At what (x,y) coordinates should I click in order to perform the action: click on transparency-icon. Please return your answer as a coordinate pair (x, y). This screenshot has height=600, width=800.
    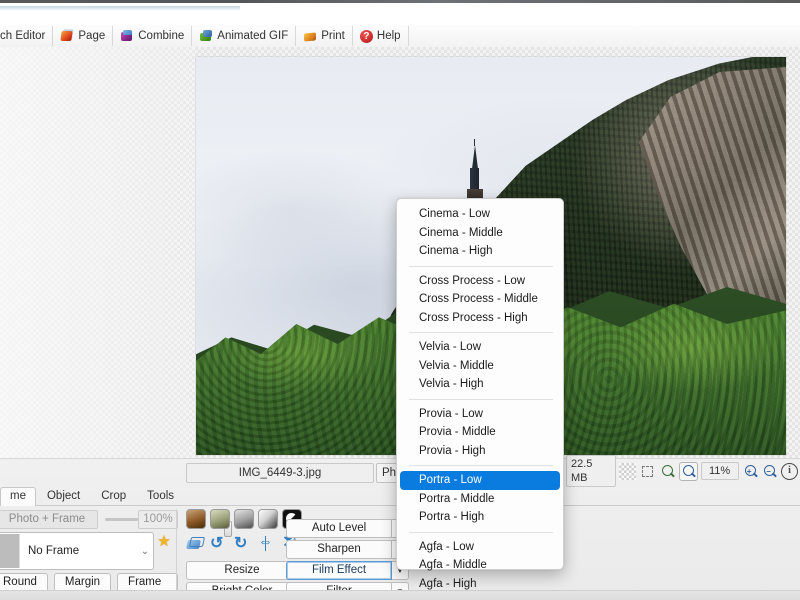
    Looking at the image, I should click on (628, 471).